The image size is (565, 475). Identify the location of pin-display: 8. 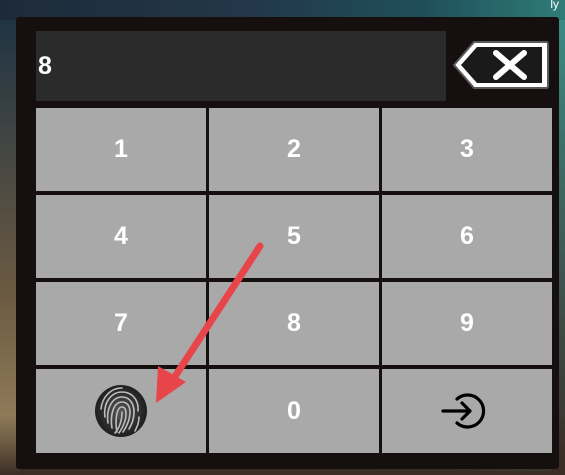
(241, 66).